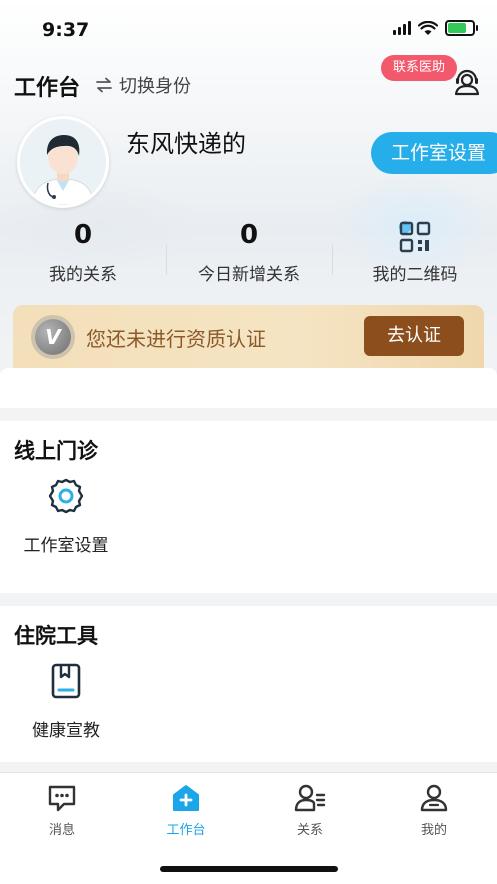  I want to click on section-title: 住院工具, so click(56, 636).